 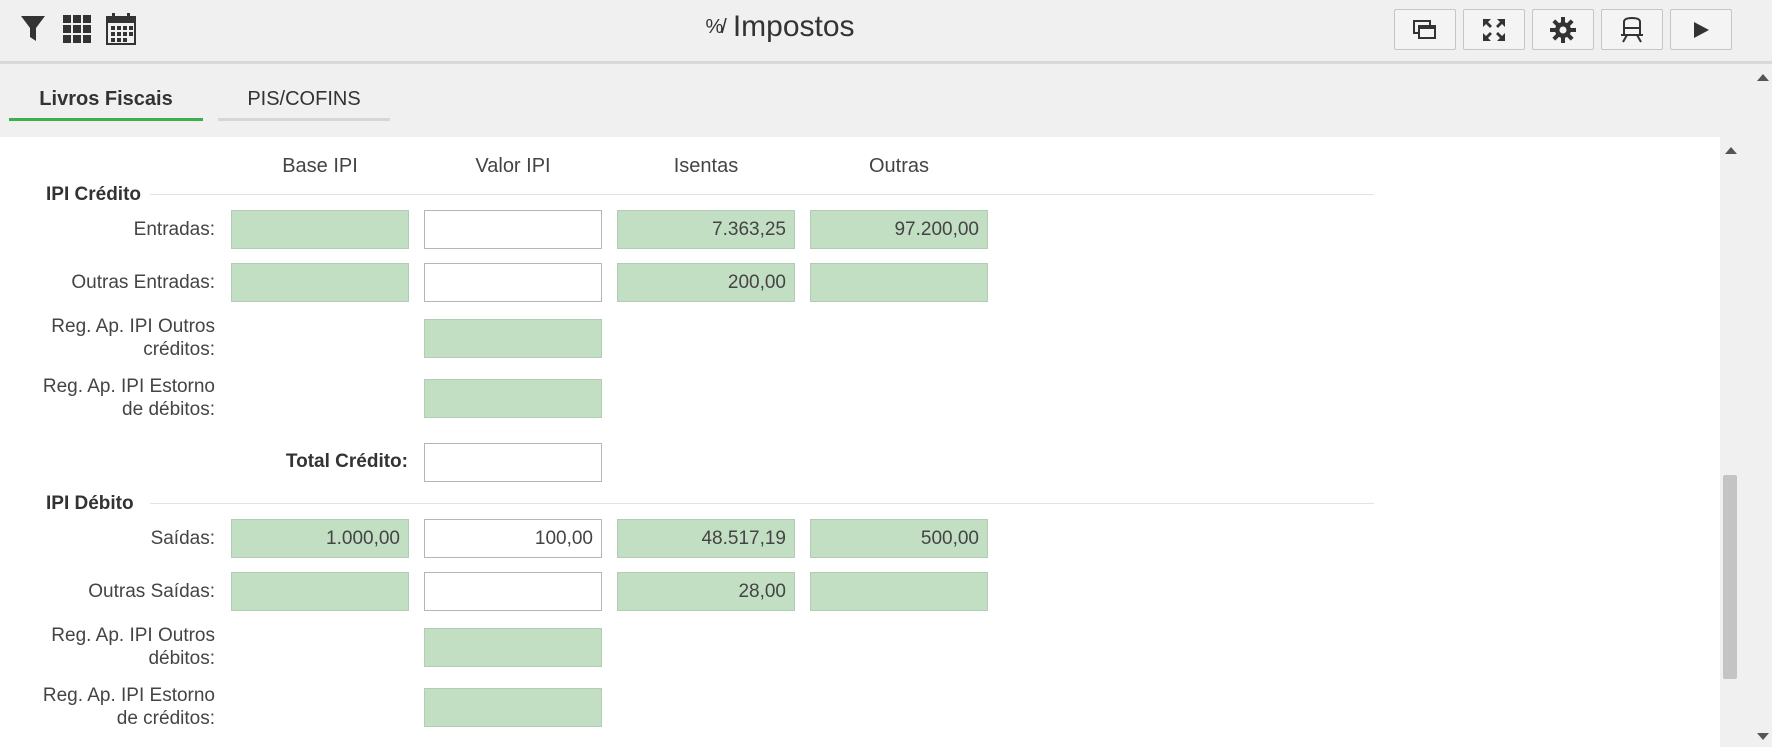 What do you see at coordinates (513, 591) in the screenshot?
I see `outras-saidas-valor-ipi-input` at bounding box center [513, 591].